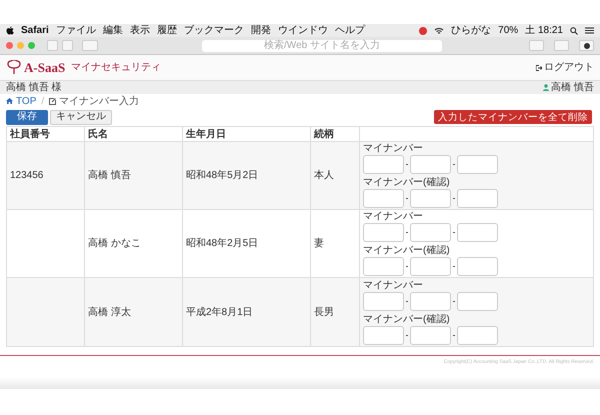 Image resolution: width=600 pixels, height=415 pixels. Describe the element at coordinates (109, 175) in the screenshot. I see `table-cell-text: 高橋 慎吾` at that location.